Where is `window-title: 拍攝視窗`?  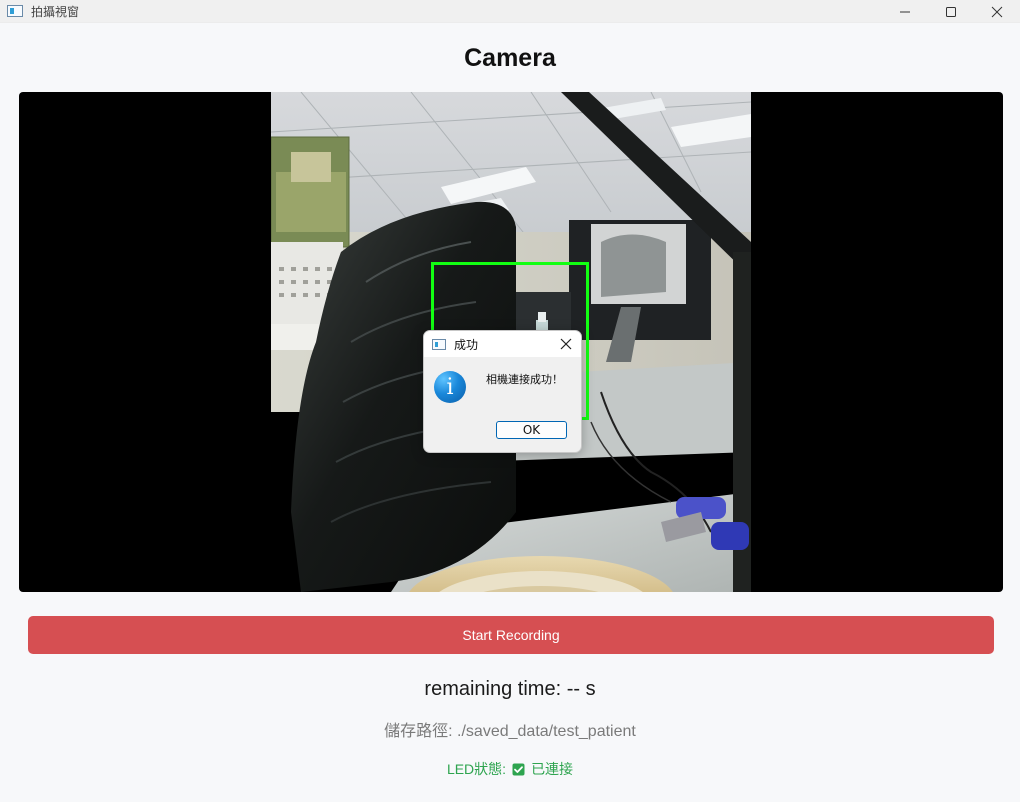 window-title: 拍攝視窗 is located at coordinates (55, 11).